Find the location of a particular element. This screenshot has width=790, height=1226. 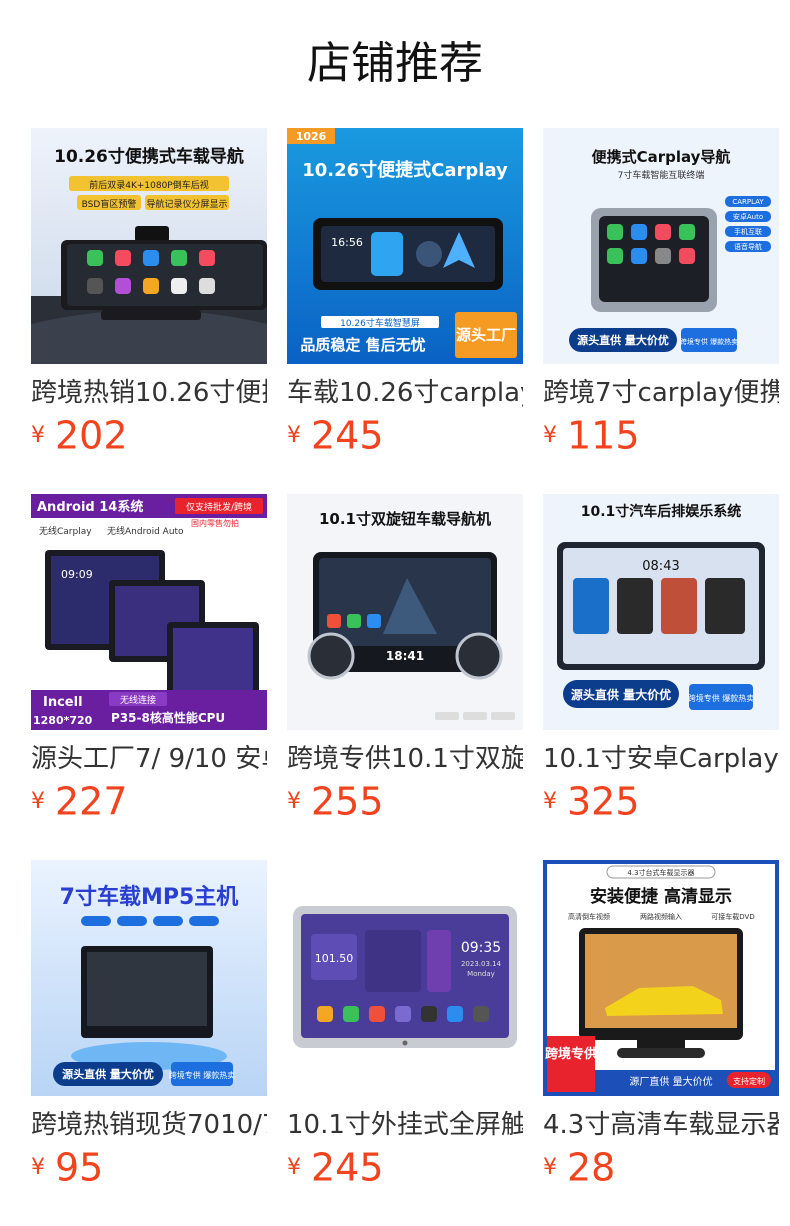

product-image: 101.50 09:35 2023.03.14 Monday is located at coordinates (405, 978).